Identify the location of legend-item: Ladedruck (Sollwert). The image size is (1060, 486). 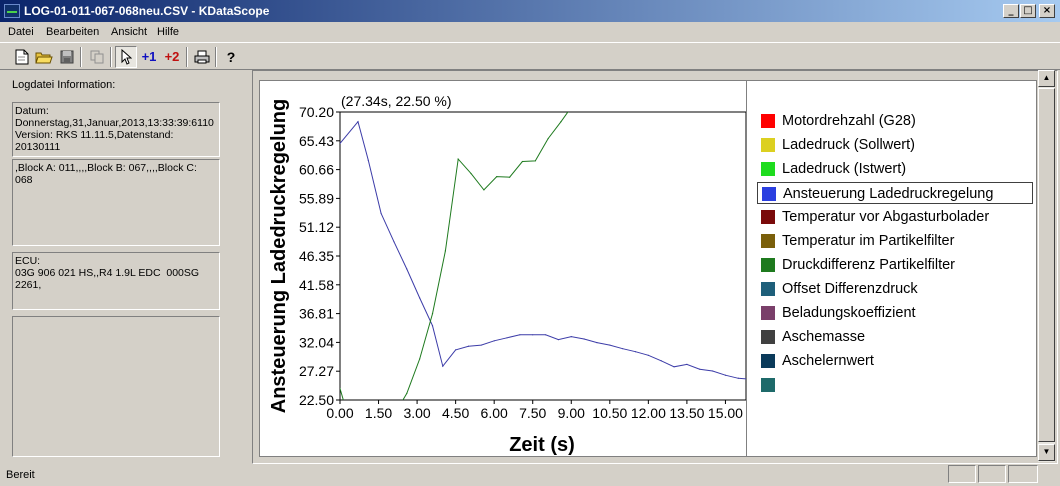
(895, 145).